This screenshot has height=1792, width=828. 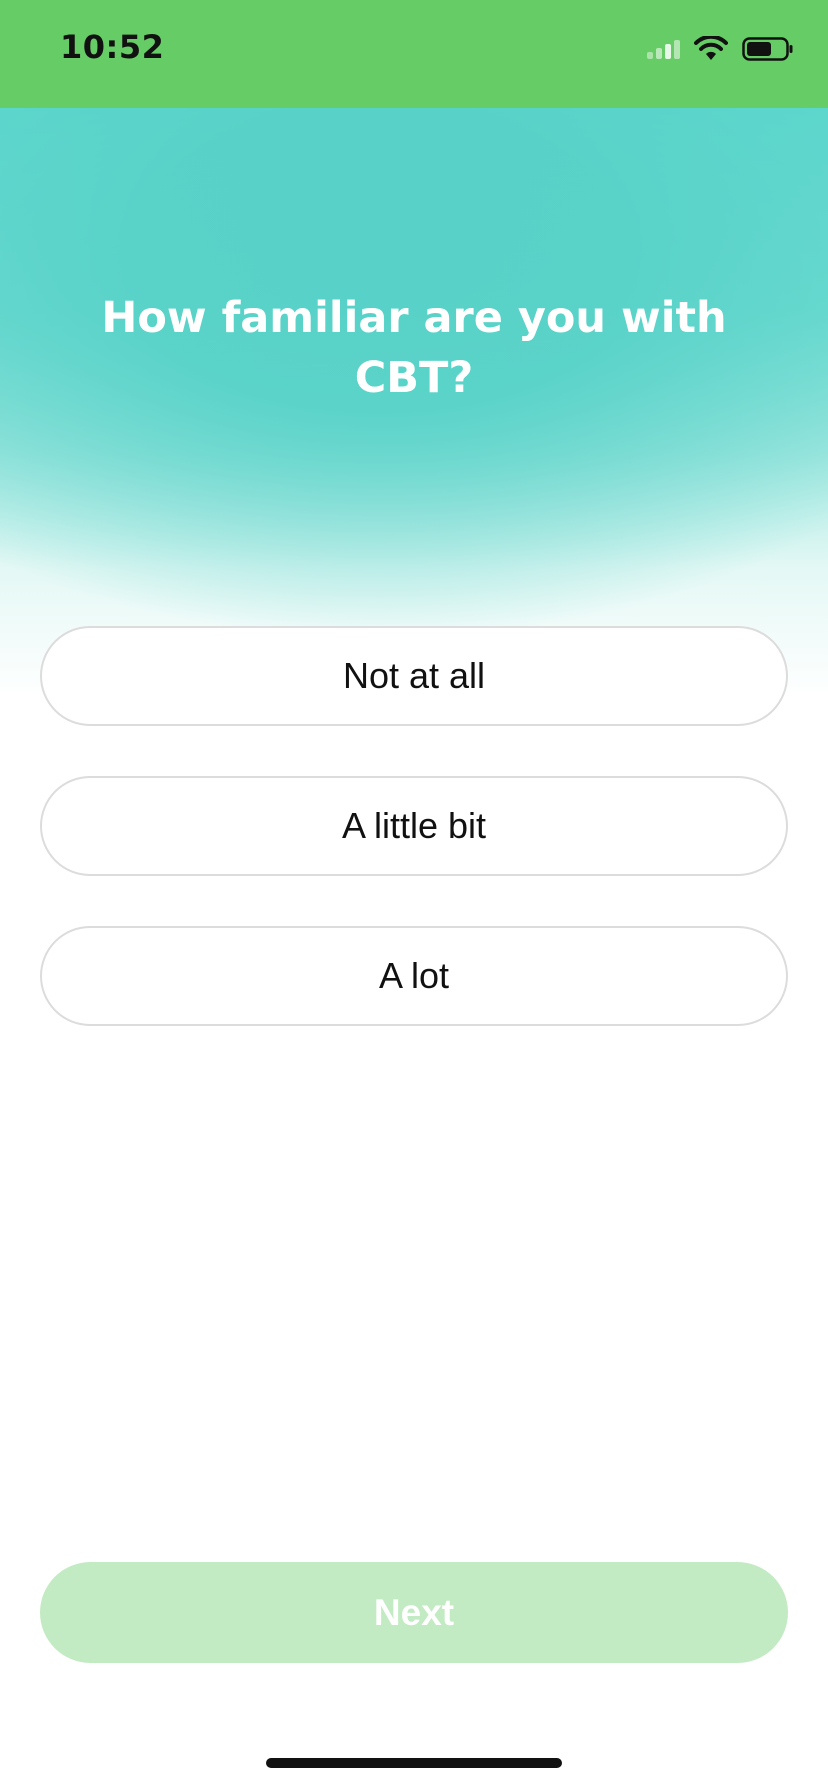 I want to click on battery-icon, so click(x=767, y=49).